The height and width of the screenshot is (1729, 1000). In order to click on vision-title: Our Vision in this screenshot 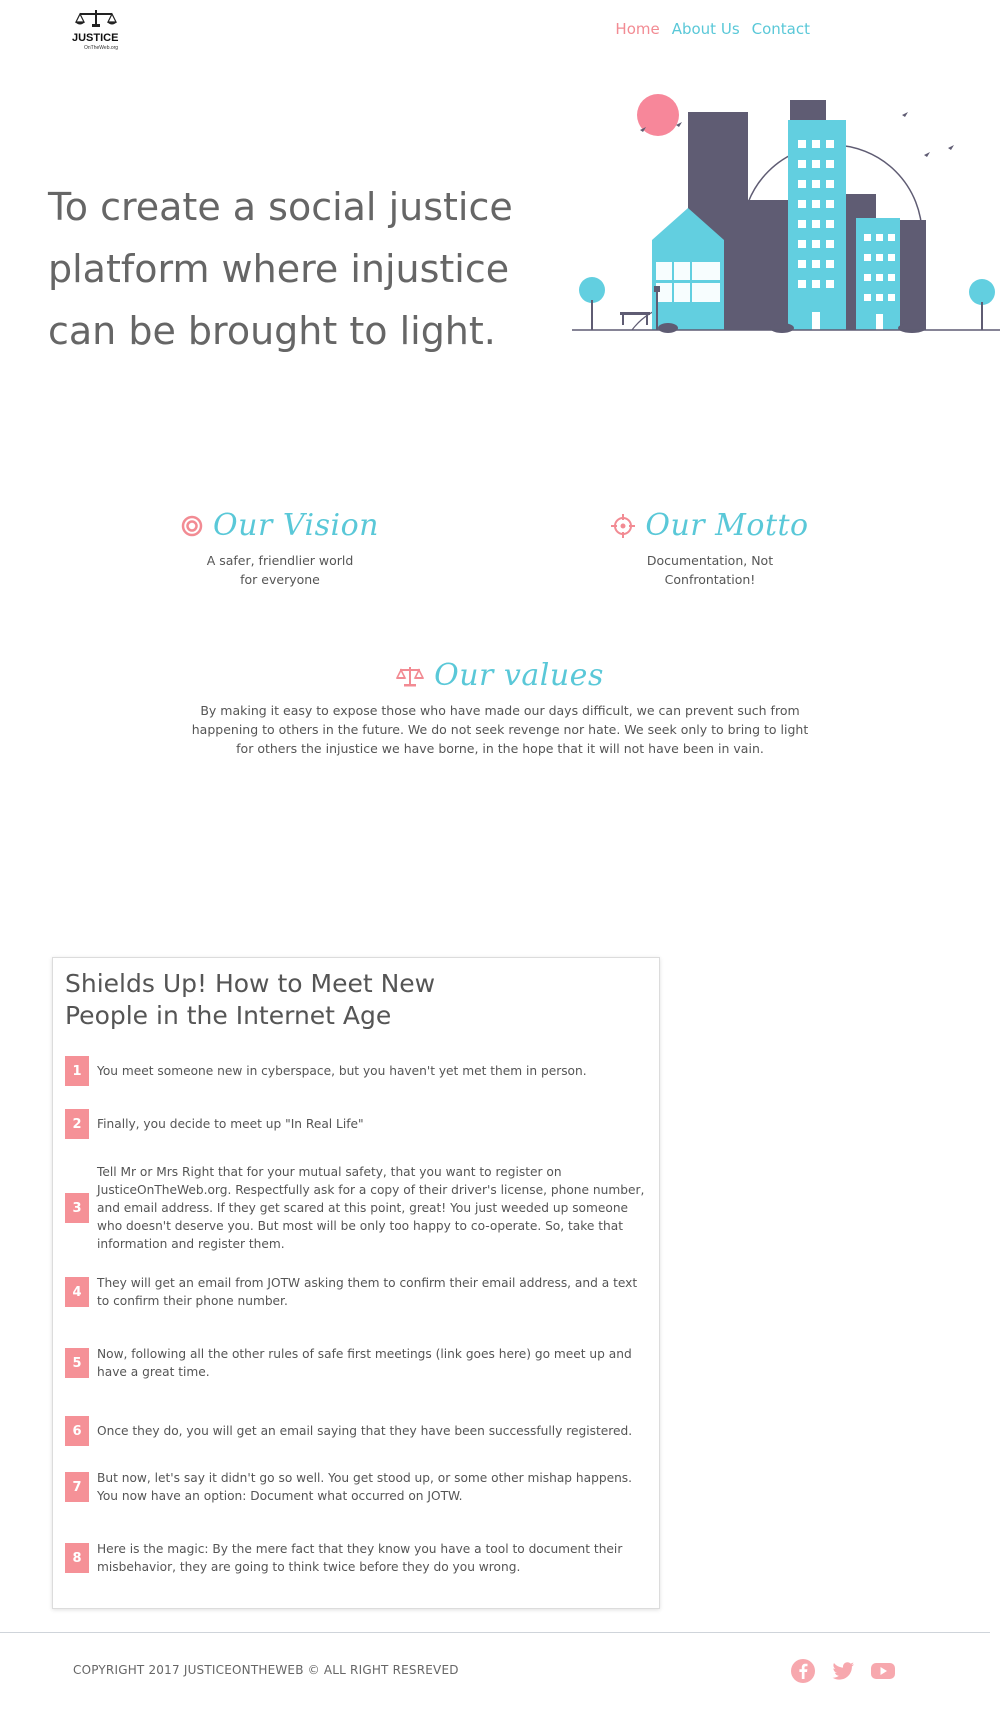, I will do `click(296, 525)`.